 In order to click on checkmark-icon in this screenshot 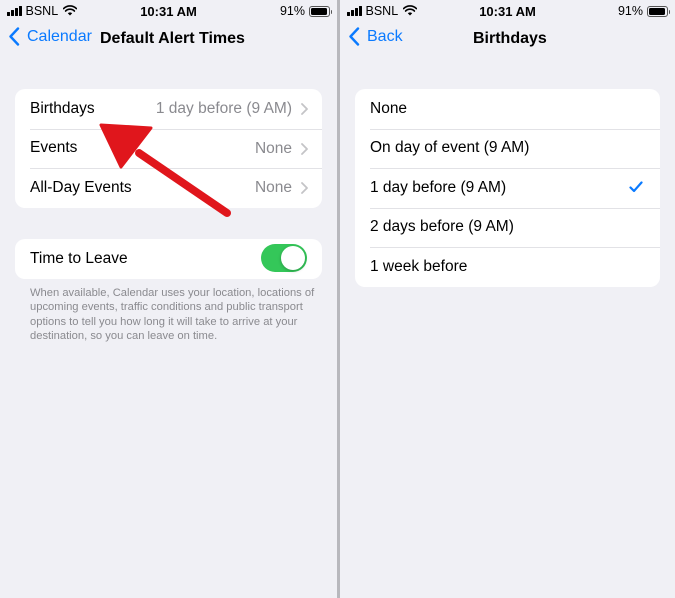, I will do `click(636, 187)`.